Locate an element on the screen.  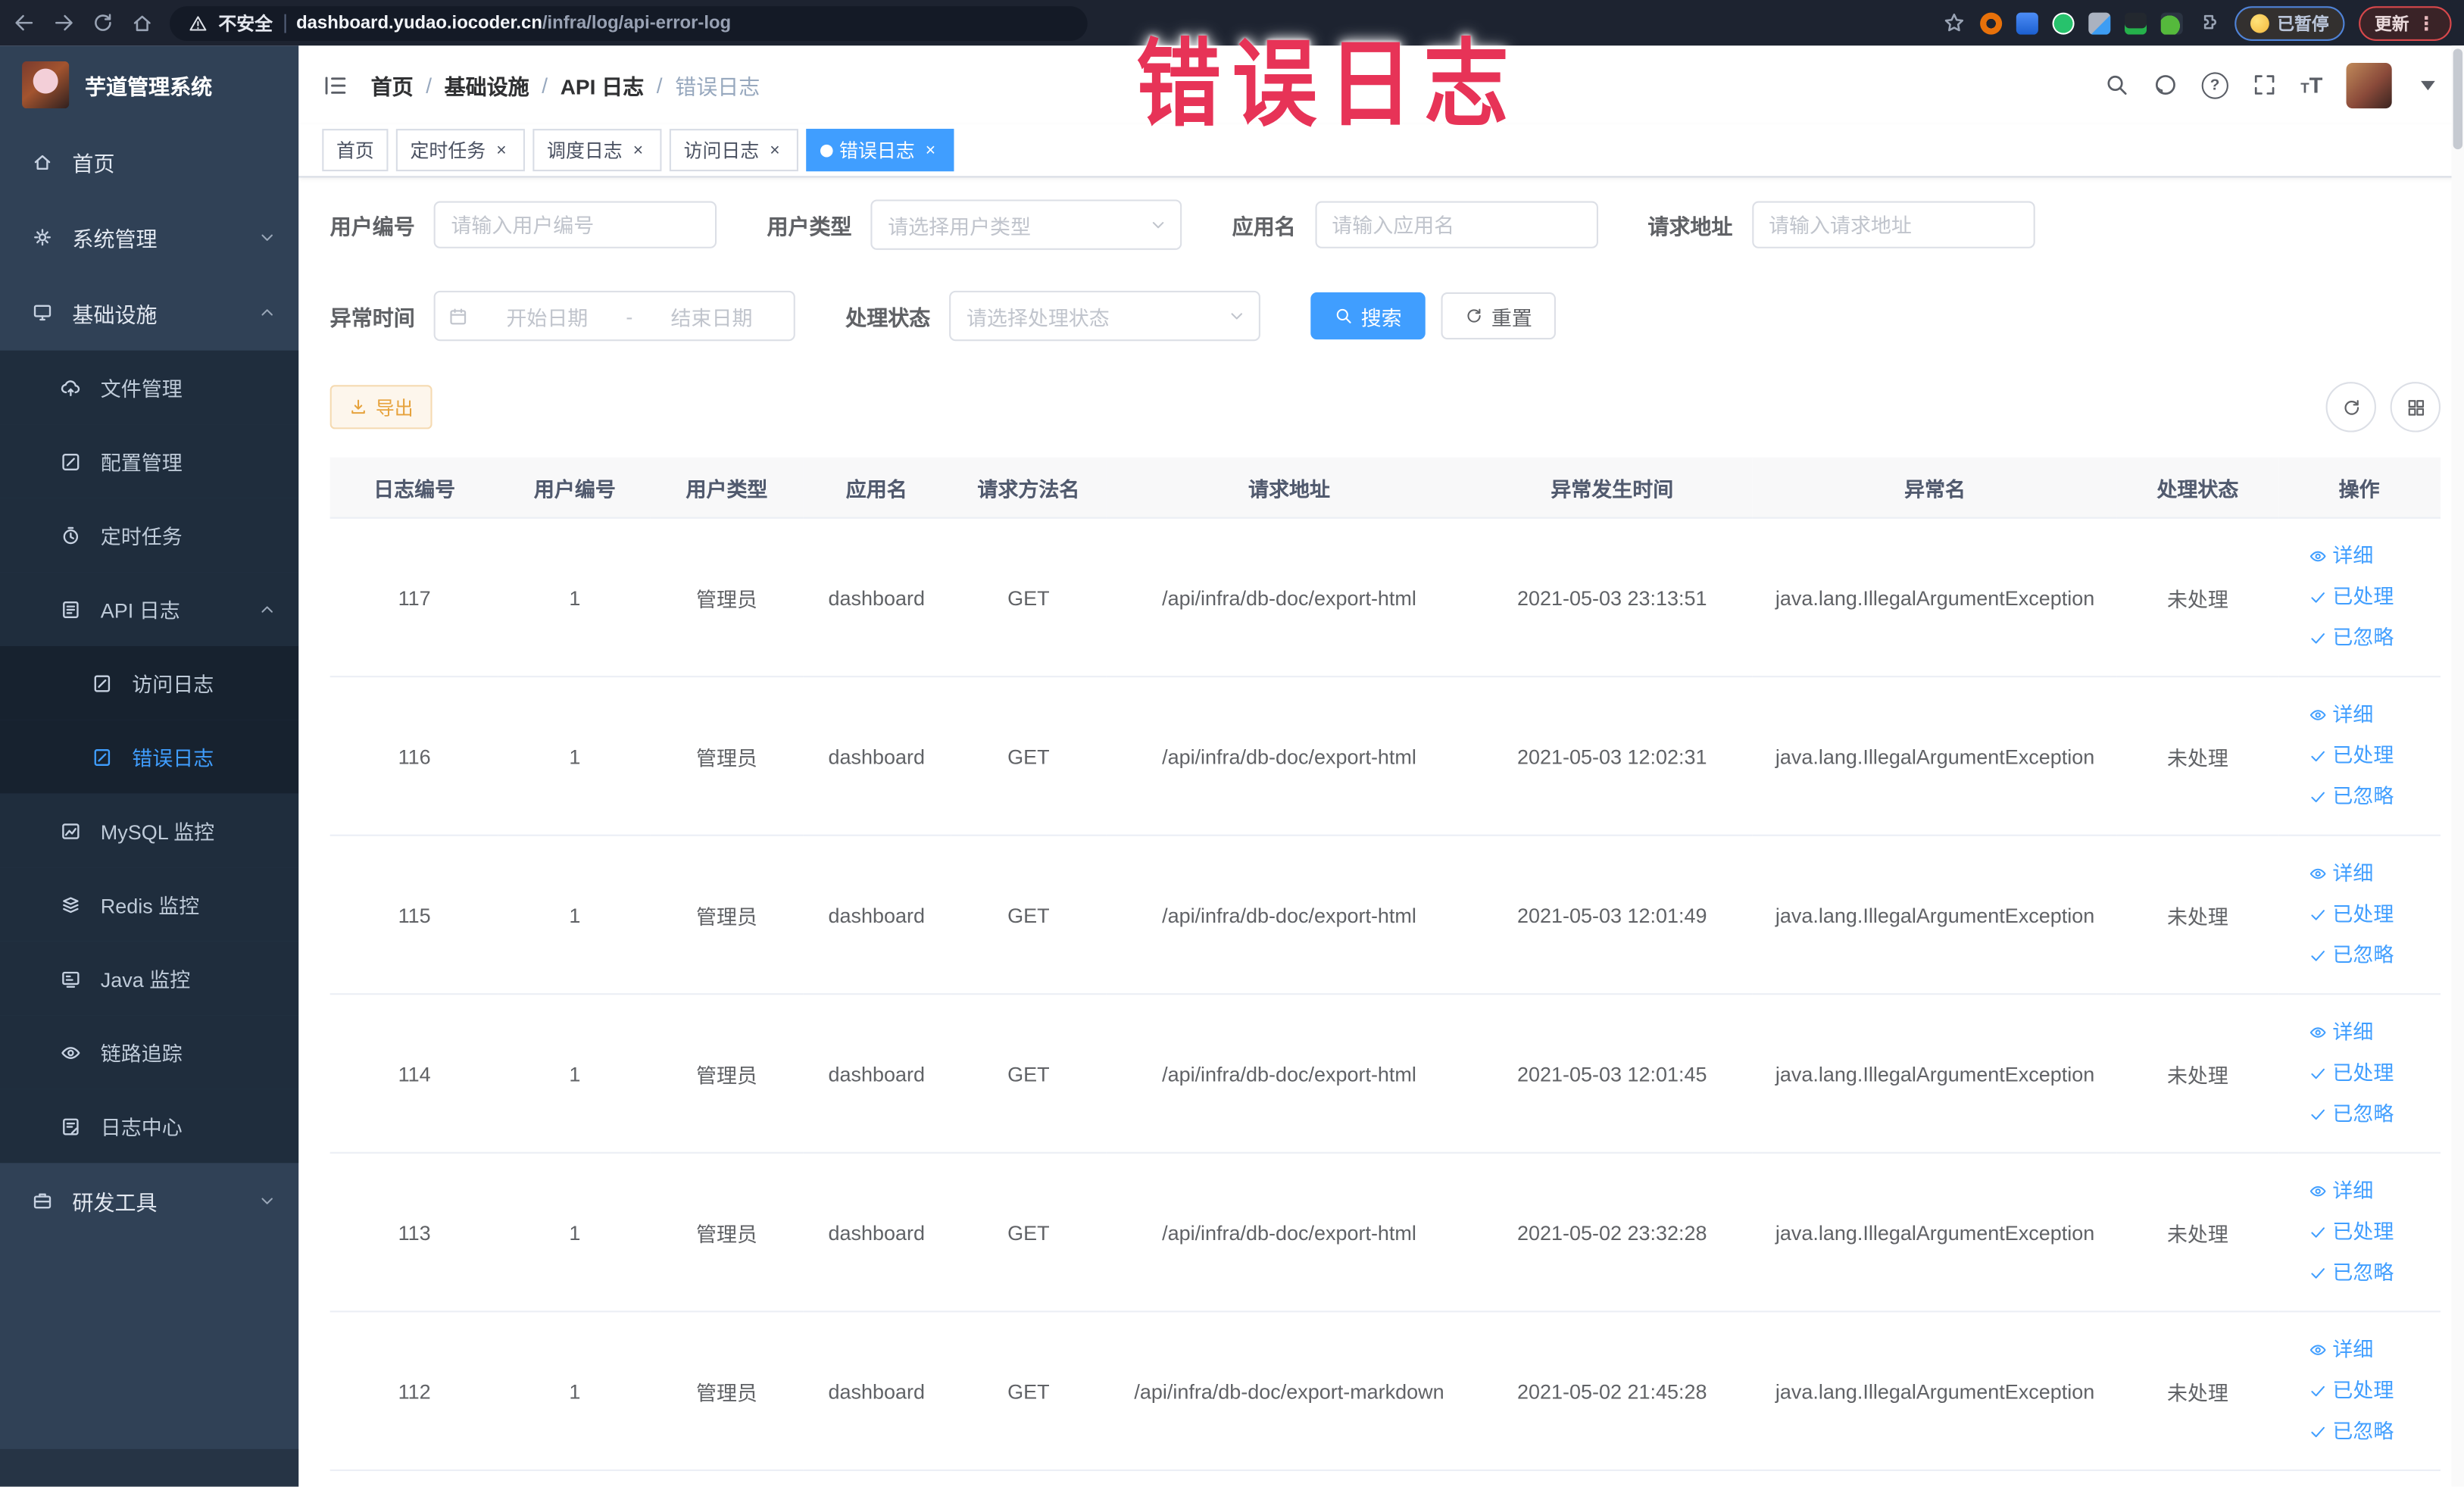
sidebar-item: Redis 监控 is located at coordinates (149, 904).